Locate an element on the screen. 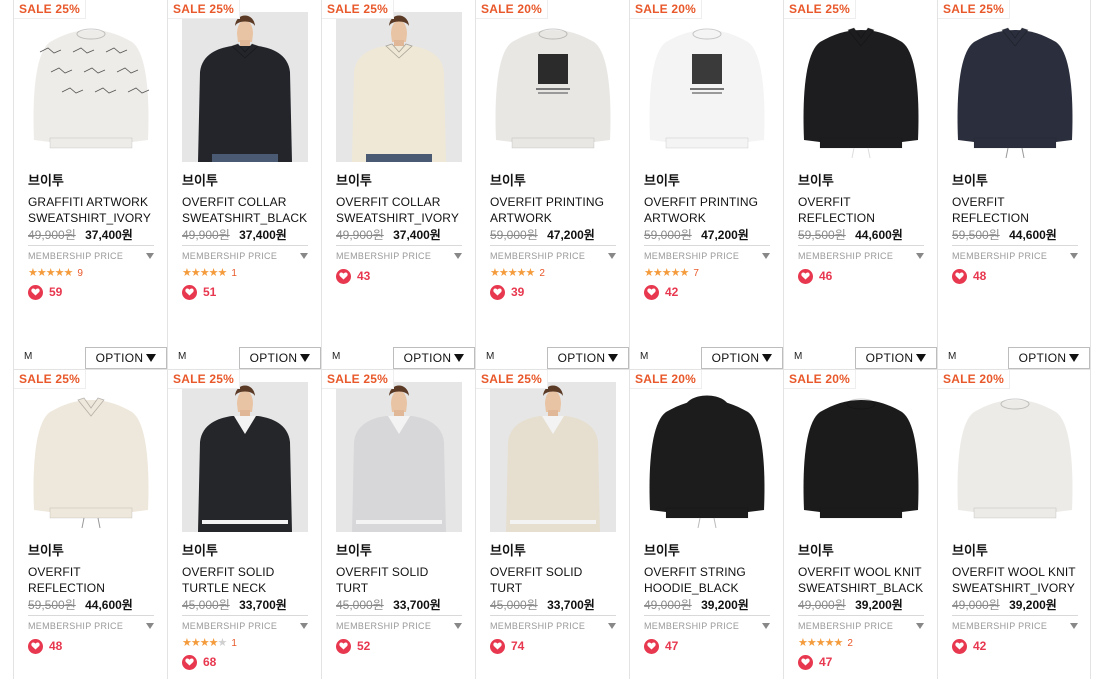 The image size is (1094, 679). like-button: 74 is located at coordinates (553, 646).